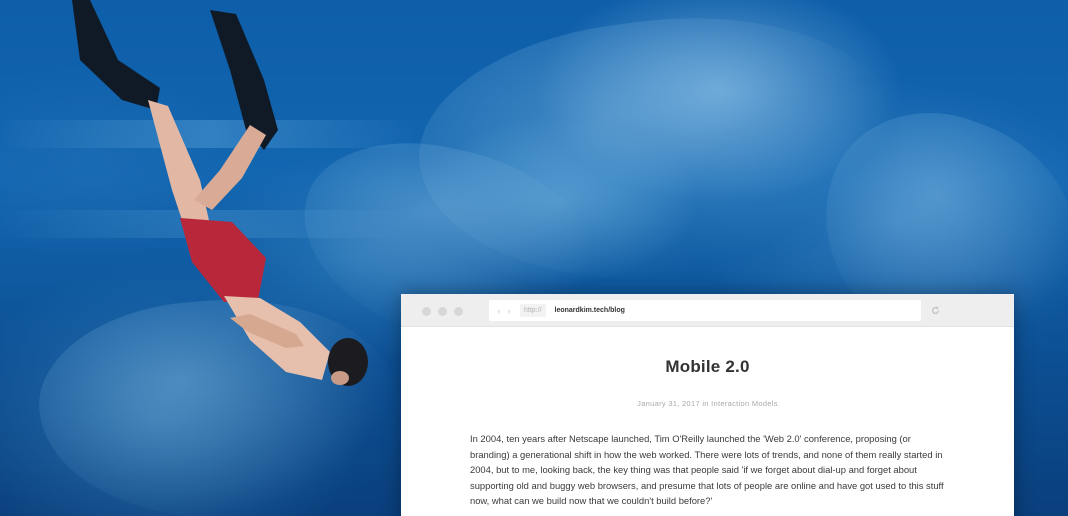 This screenshot has height=516, width=1068. Describe the element at coordinates (533, 310) in the screenshot. I see `url-protocol: http://` at that location.